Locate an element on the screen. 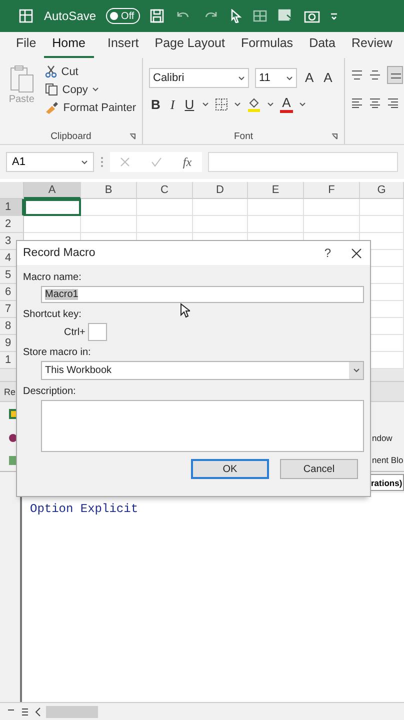 Image resolution: width=404 pixels, height=720 pixels. ribbon-tab: Formulas is located at coordinates (267, 47).